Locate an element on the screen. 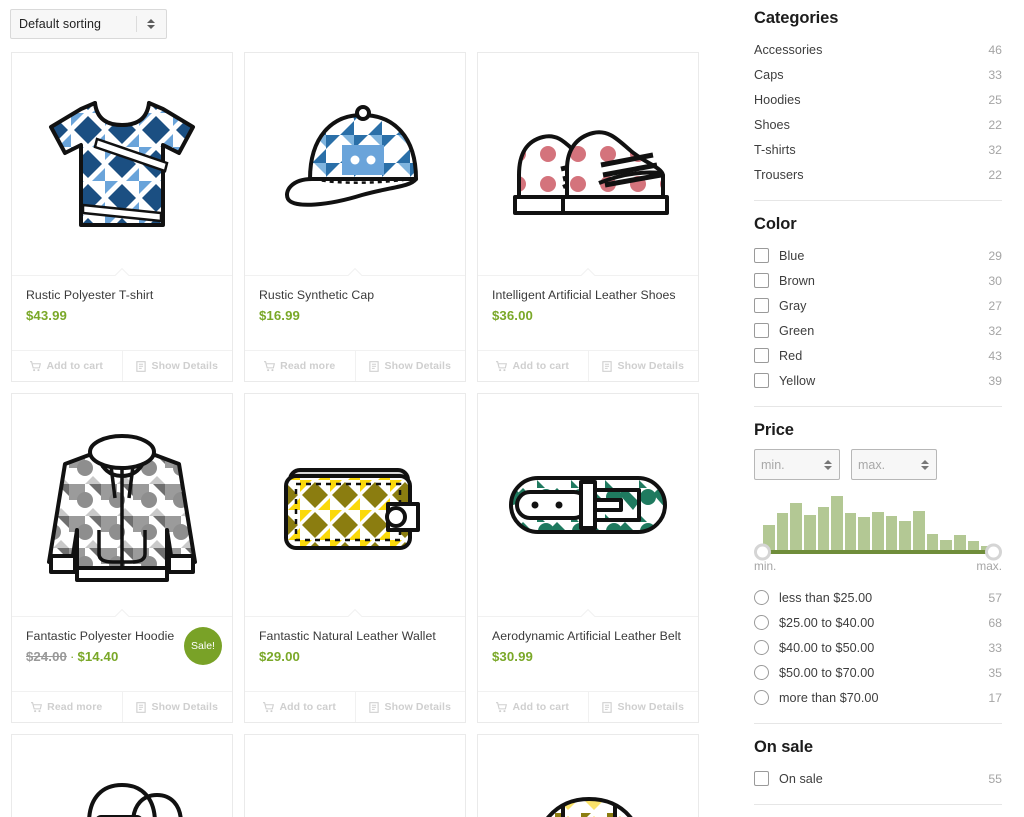 The image size is (1024, 817). category-item: T-shirts 32 is located at coordinates (878, 149).